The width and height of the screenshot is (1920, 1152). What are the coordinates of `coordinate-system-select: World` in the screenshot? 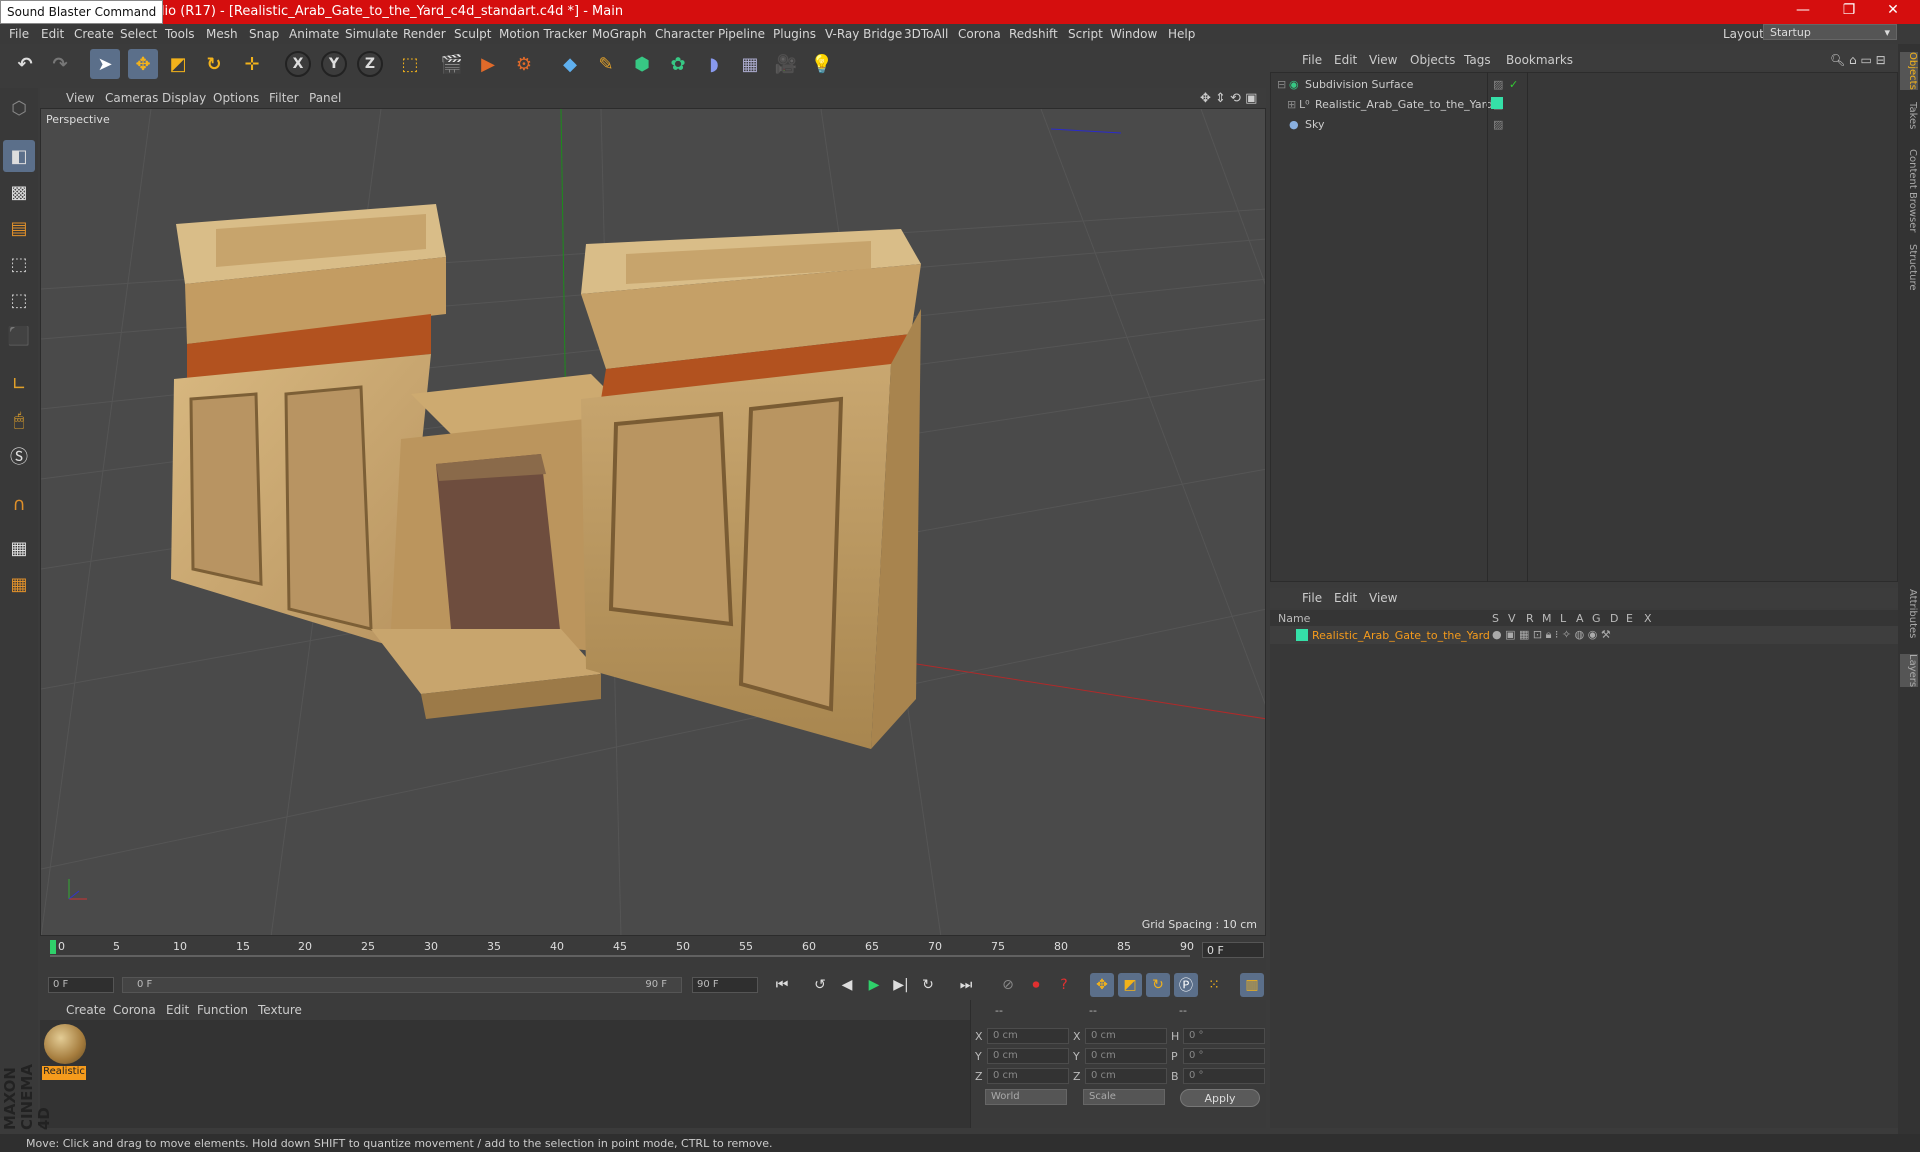 It's located at (1026, 1097).